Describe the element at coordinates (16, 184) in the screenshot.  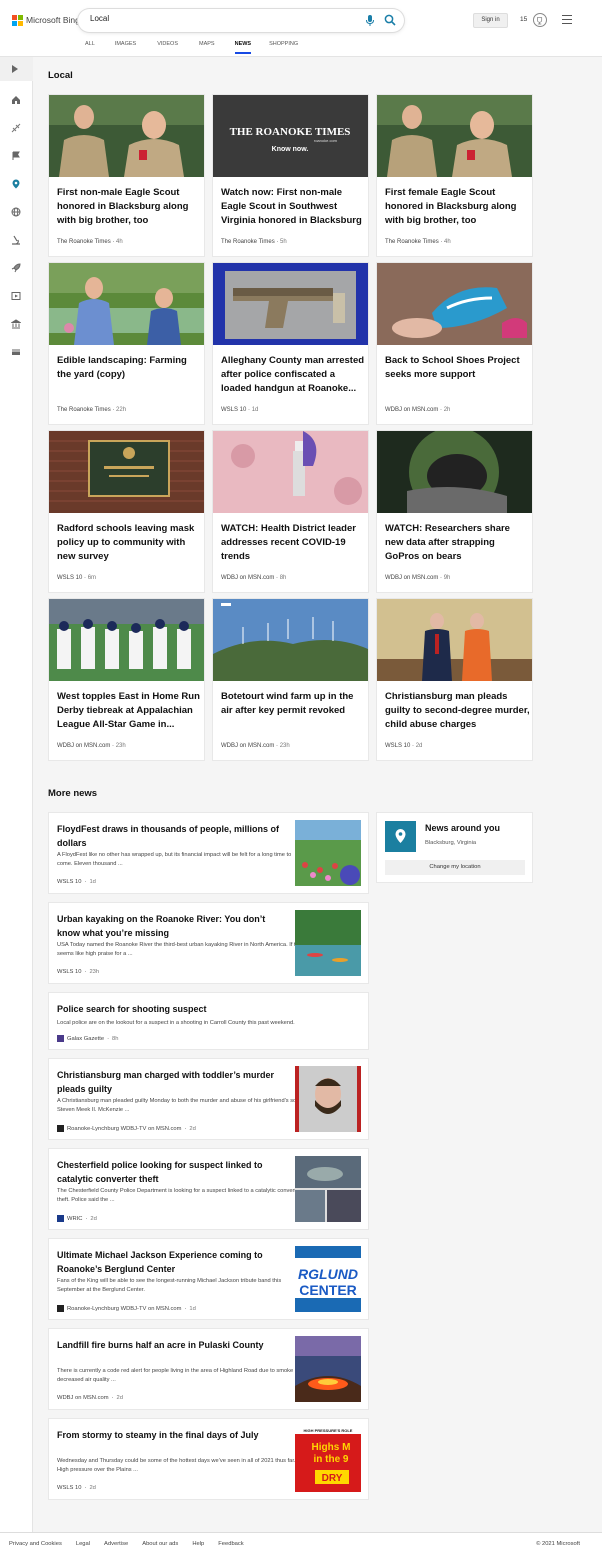
I see `location-pin-icon` at that location.